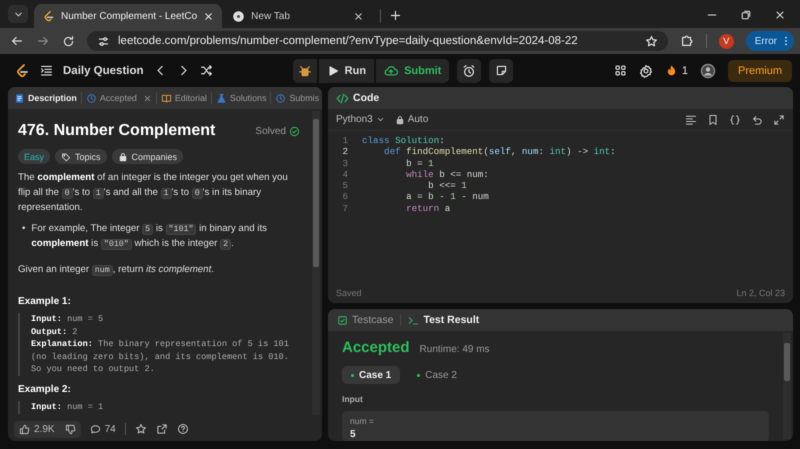 Image resolution: width=800 pixels, height=449 pixels. I want to click on help-icon, so click(182, 429).